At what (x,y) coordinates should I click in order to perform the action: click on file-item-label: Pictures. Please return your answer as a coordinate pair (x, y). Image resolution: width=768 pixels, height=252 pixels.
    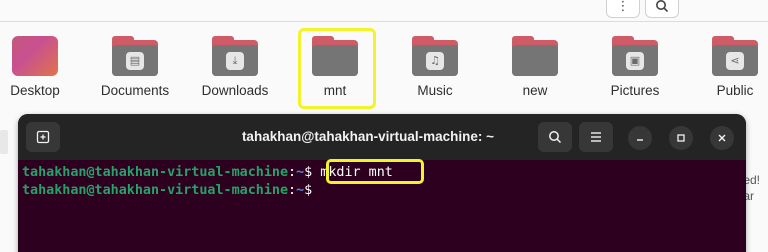
    Looking at the image, I should click on (635, 90).